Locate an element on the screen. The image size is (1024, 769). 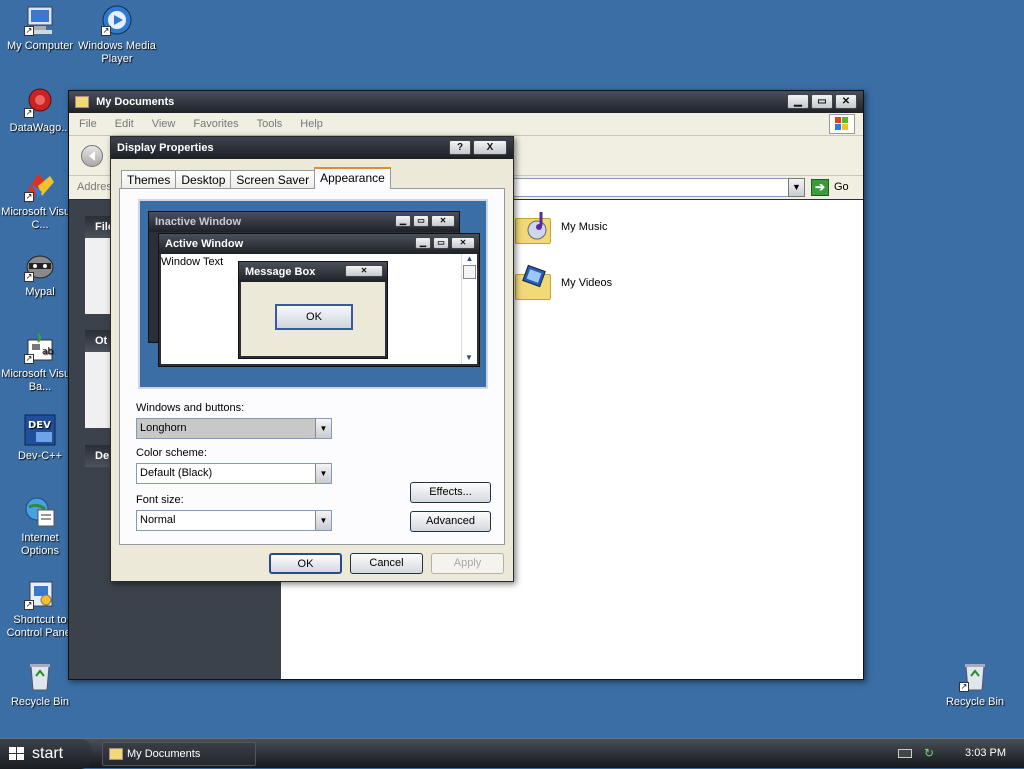
desktop-icon-media-player: ↗ Windows Media Player is located at coordinates (117, 35).